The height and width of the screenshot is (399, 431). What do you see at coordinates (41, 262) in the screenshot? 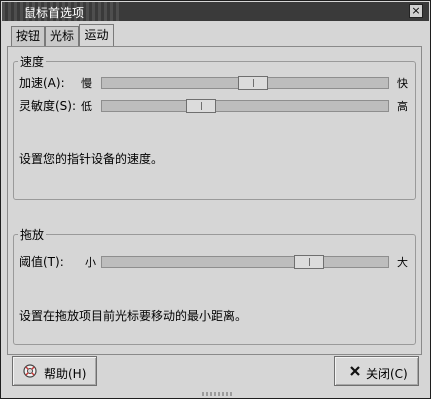
I see `threshold-label: 阈值(T):` at bounding box center [41, 262].